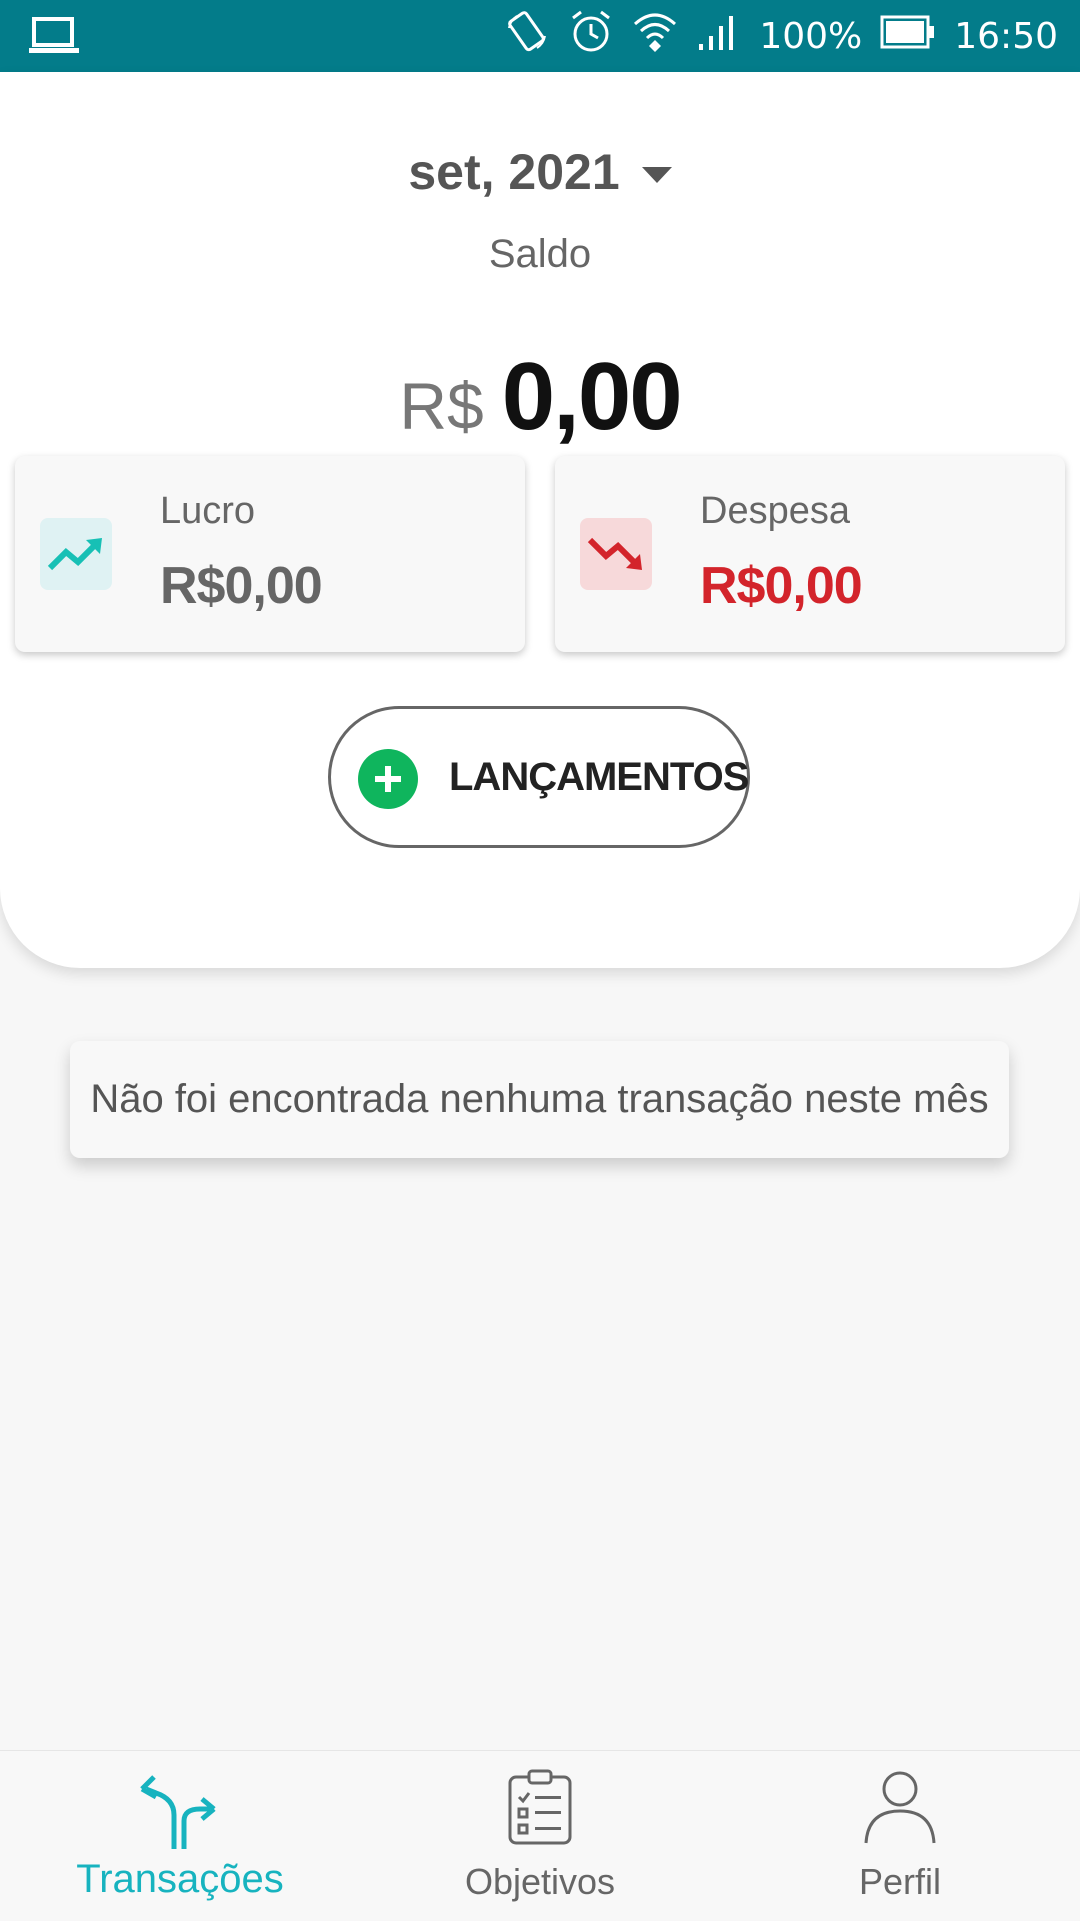 The height and width of the screenshot is (1921, 1080). Describe the element at coordinates (388, 779) in the screenshot. I see `plus-icon` at that location.